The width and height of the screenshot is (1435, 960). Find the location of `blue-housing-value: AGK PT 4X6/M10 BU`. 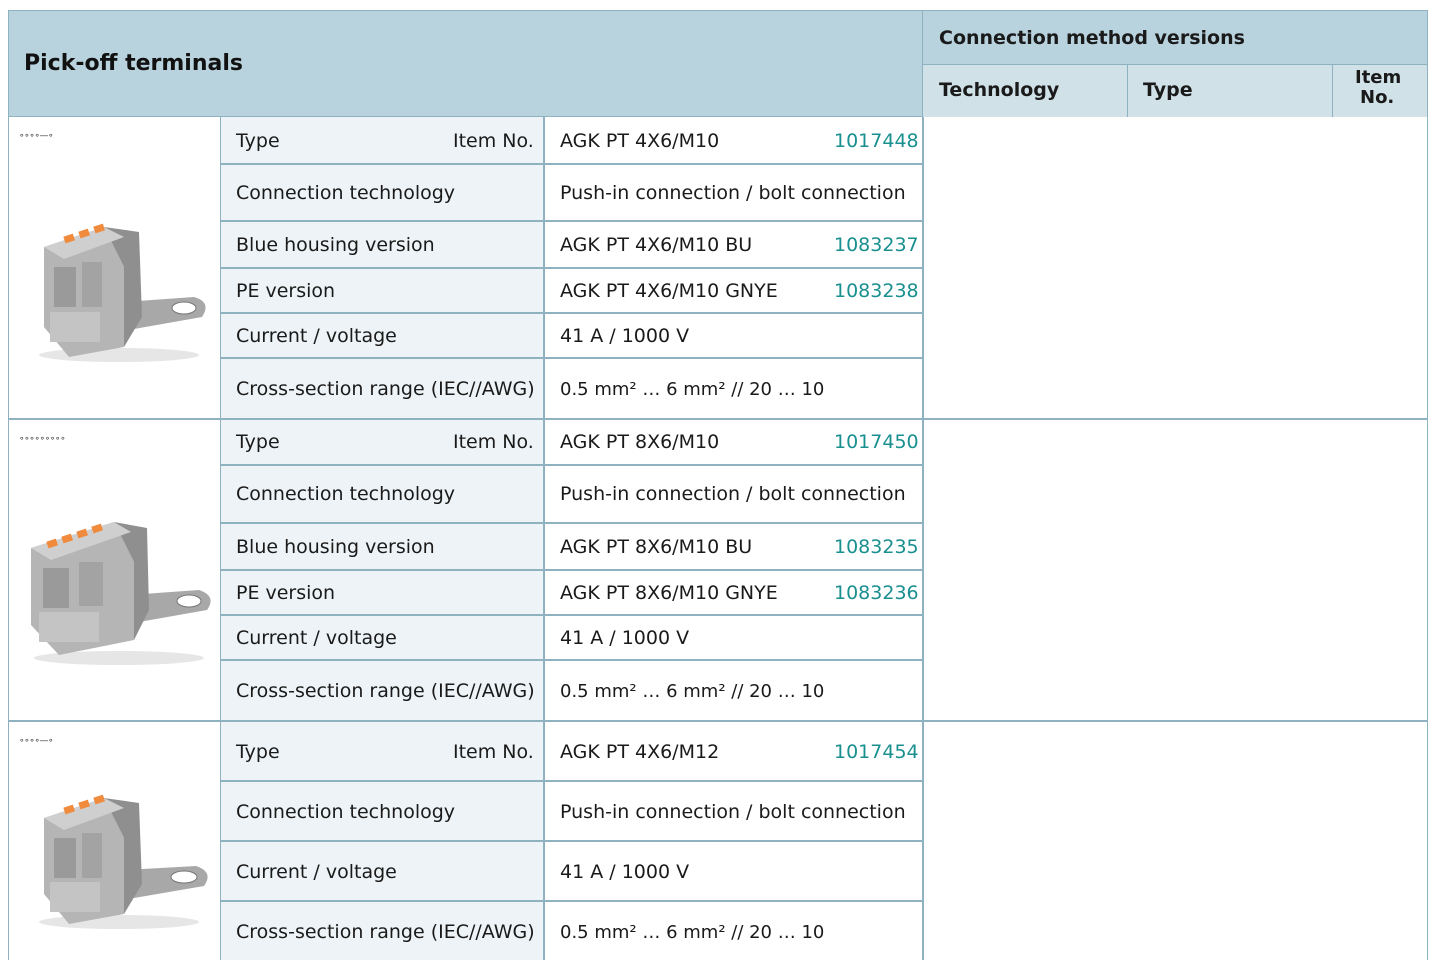

blue-housing-value: AGK PT 4X6/M10 BU is located at coordinates (656, 245).